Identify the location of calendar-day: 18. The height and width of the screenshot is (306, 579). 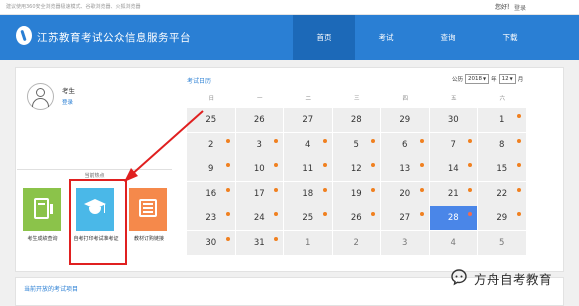
(308, 194).